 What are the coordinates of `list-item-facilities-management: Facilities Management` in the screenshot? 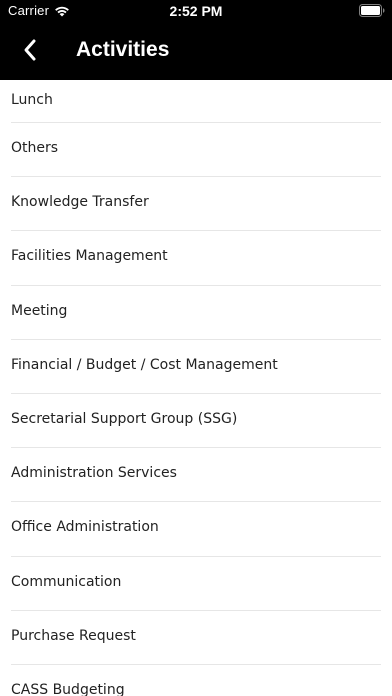 It's located at (196, 258).